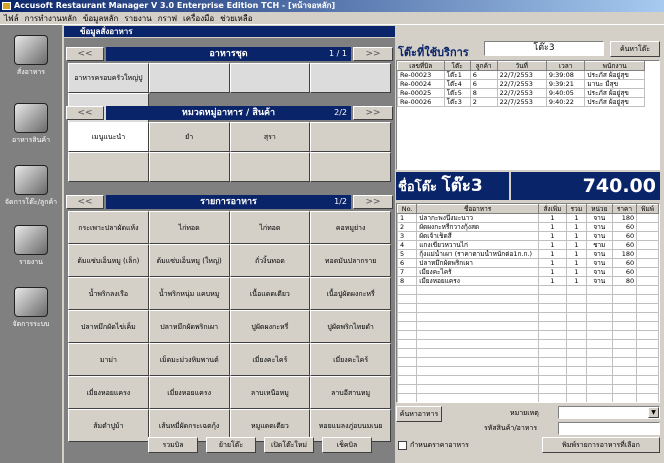 This screenshot has width=664, height=463. I want to click on food-prev-button: <<, so click(85, 202).